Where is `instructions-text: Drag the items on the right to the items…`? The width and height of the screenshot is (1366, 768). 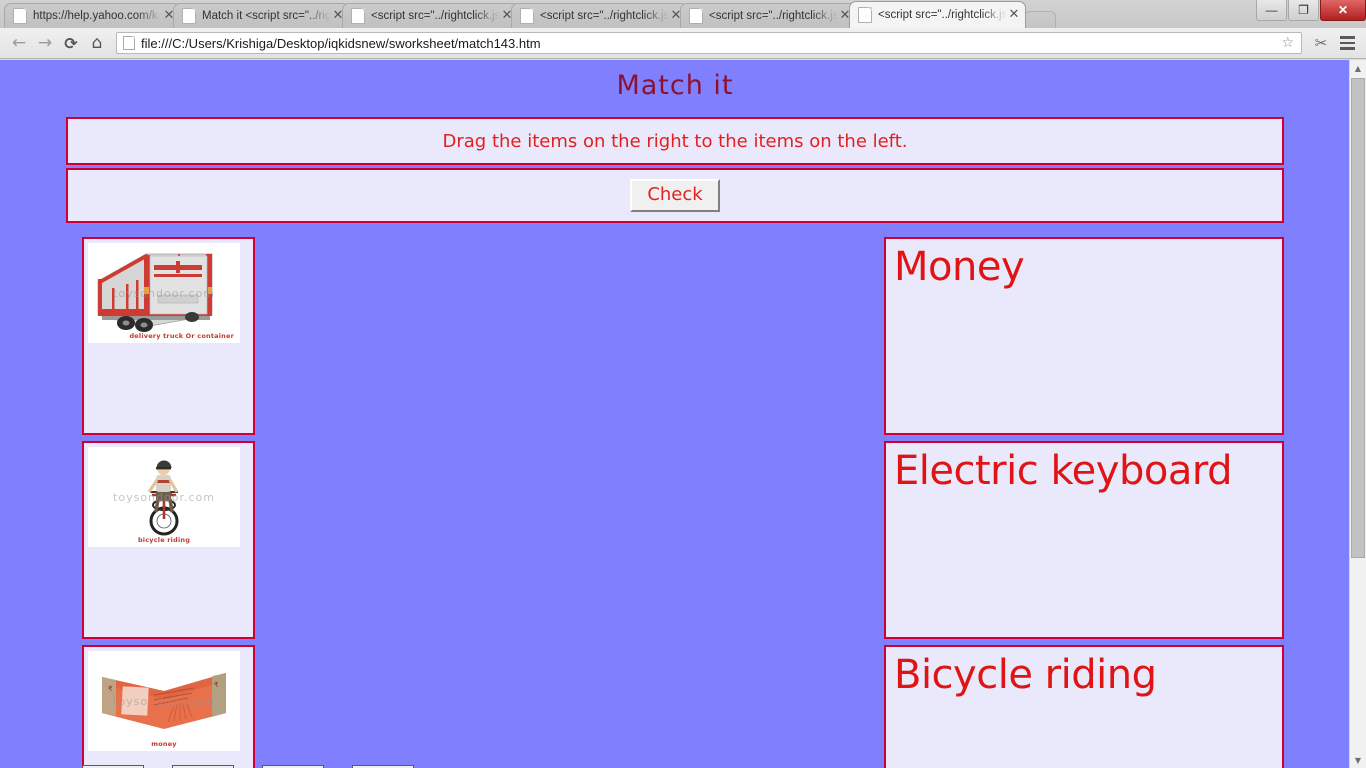 instructions-text: Drag the items on the right to the items… is located at coordinates (675, 141).